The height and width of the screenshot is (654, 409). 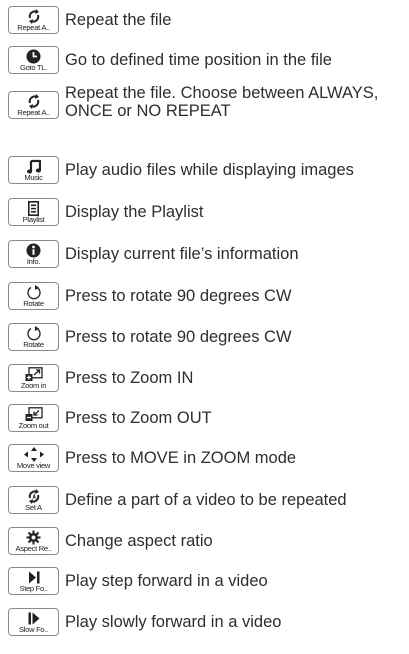 What do you see at coordinates (118, 20) in the screenshot?
I see `item-description: Repeat the file` at bounding box center [118, 20].